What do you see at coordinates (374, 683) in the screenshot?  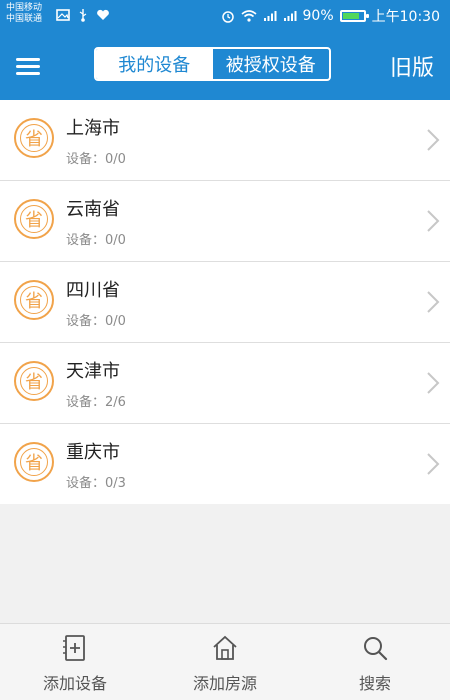 I see `search-label: 搜索` at bounding box center [374, 683].